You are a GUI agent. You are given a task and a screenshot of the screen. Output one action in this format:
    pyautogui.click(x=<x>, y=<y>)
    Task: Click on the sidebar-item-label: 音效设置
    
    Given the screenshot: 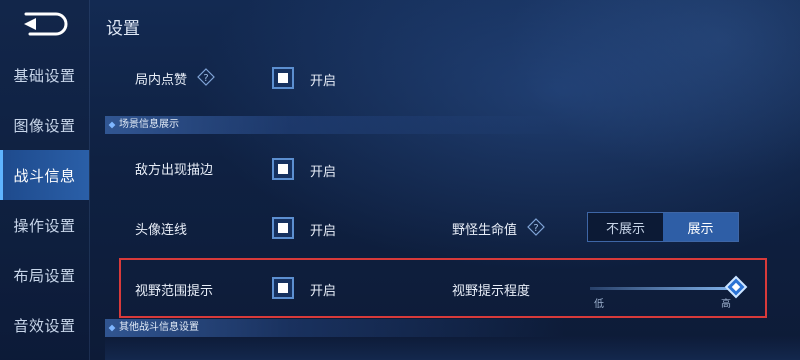 What is the action you would take?
    pyautogui.click(x=44, y=325)
    